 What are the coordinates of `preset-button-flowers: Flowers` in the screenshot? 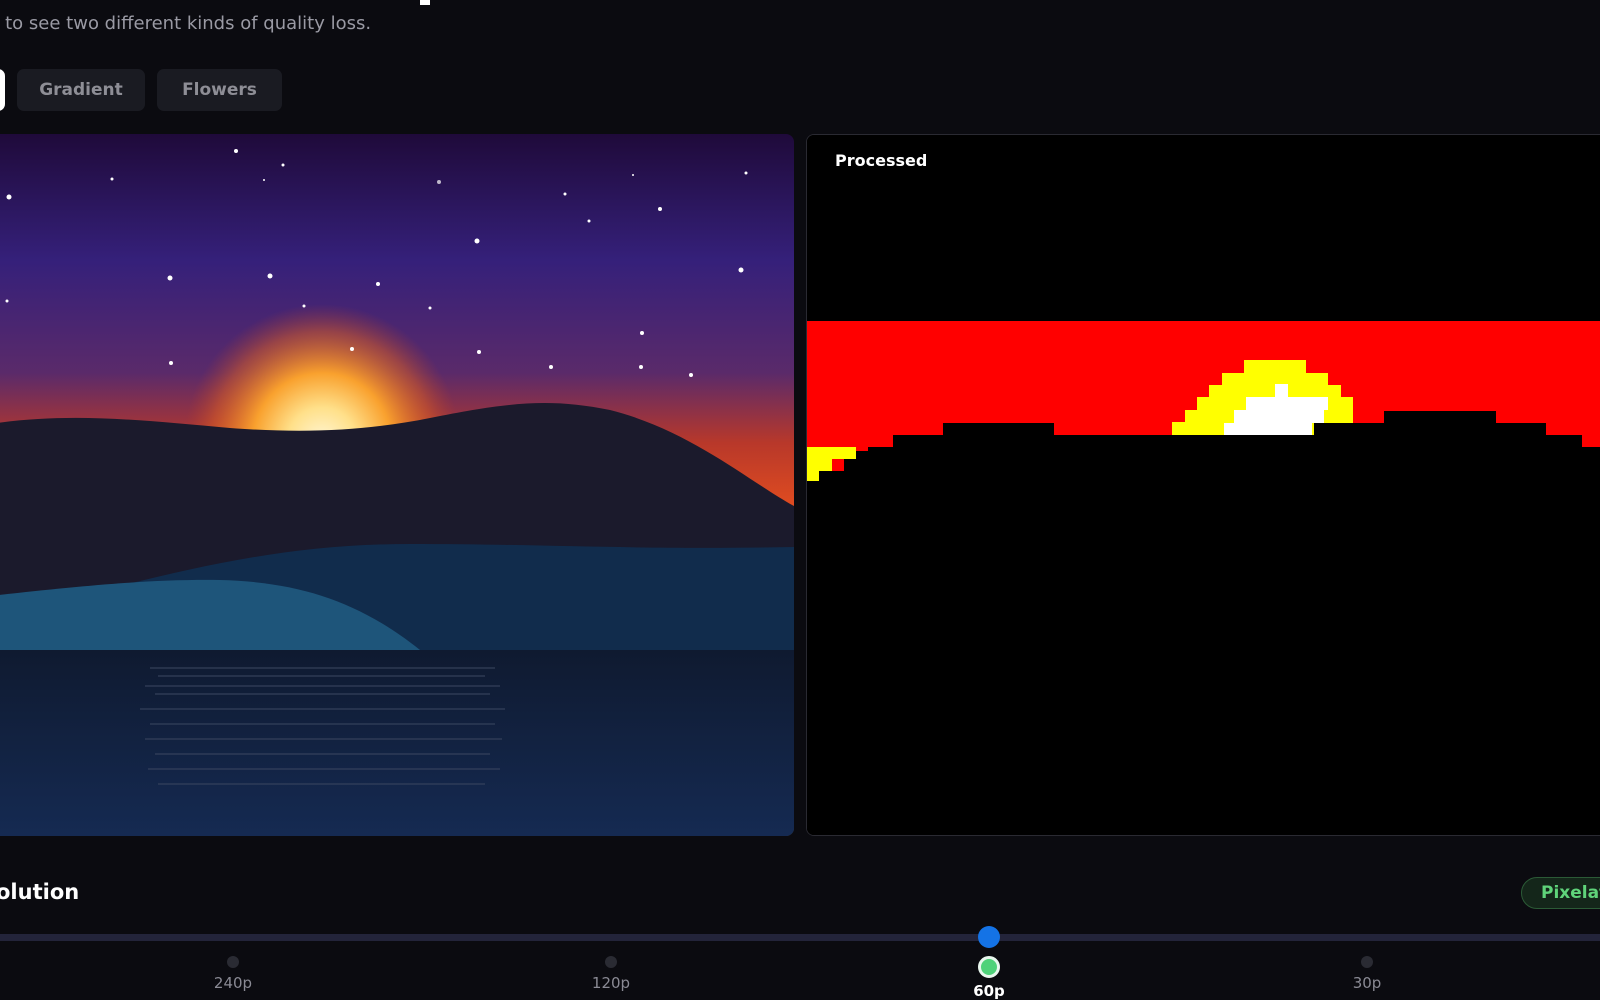 It's located at (219, 90).